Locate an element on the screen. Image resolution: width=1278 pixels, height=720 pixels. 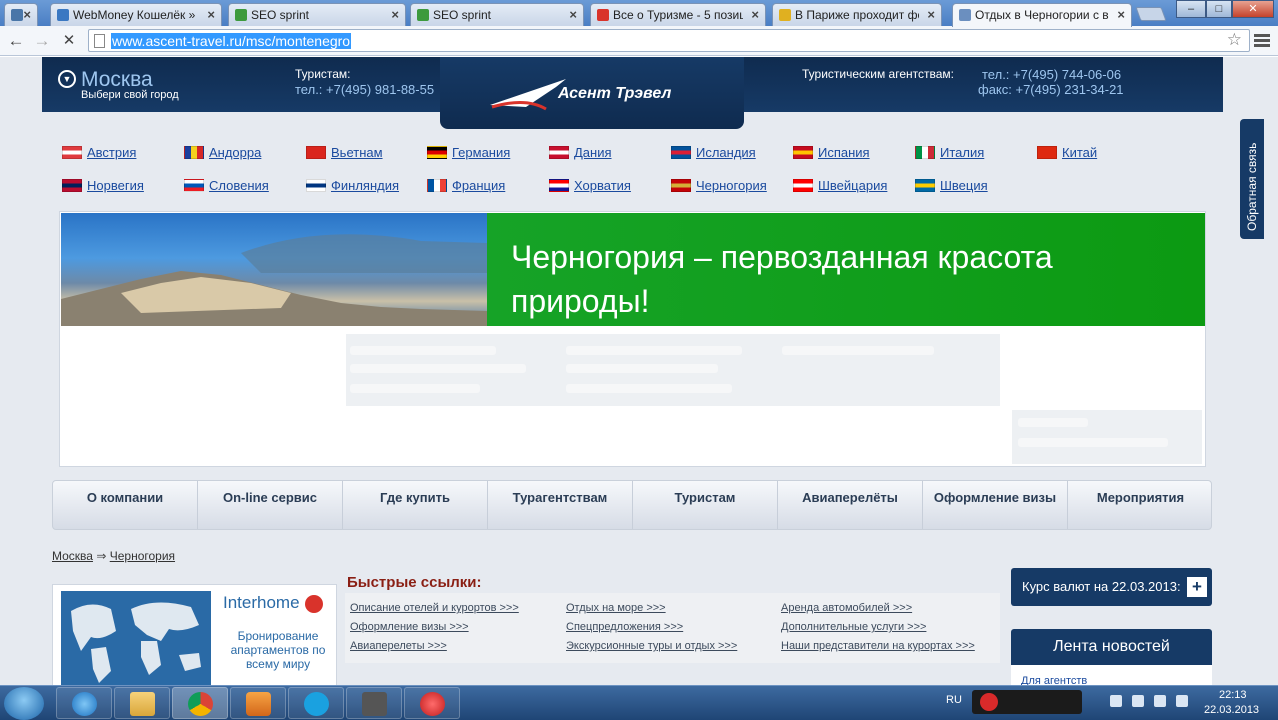
country-link: Швеция is located at coordinates (951, 185).